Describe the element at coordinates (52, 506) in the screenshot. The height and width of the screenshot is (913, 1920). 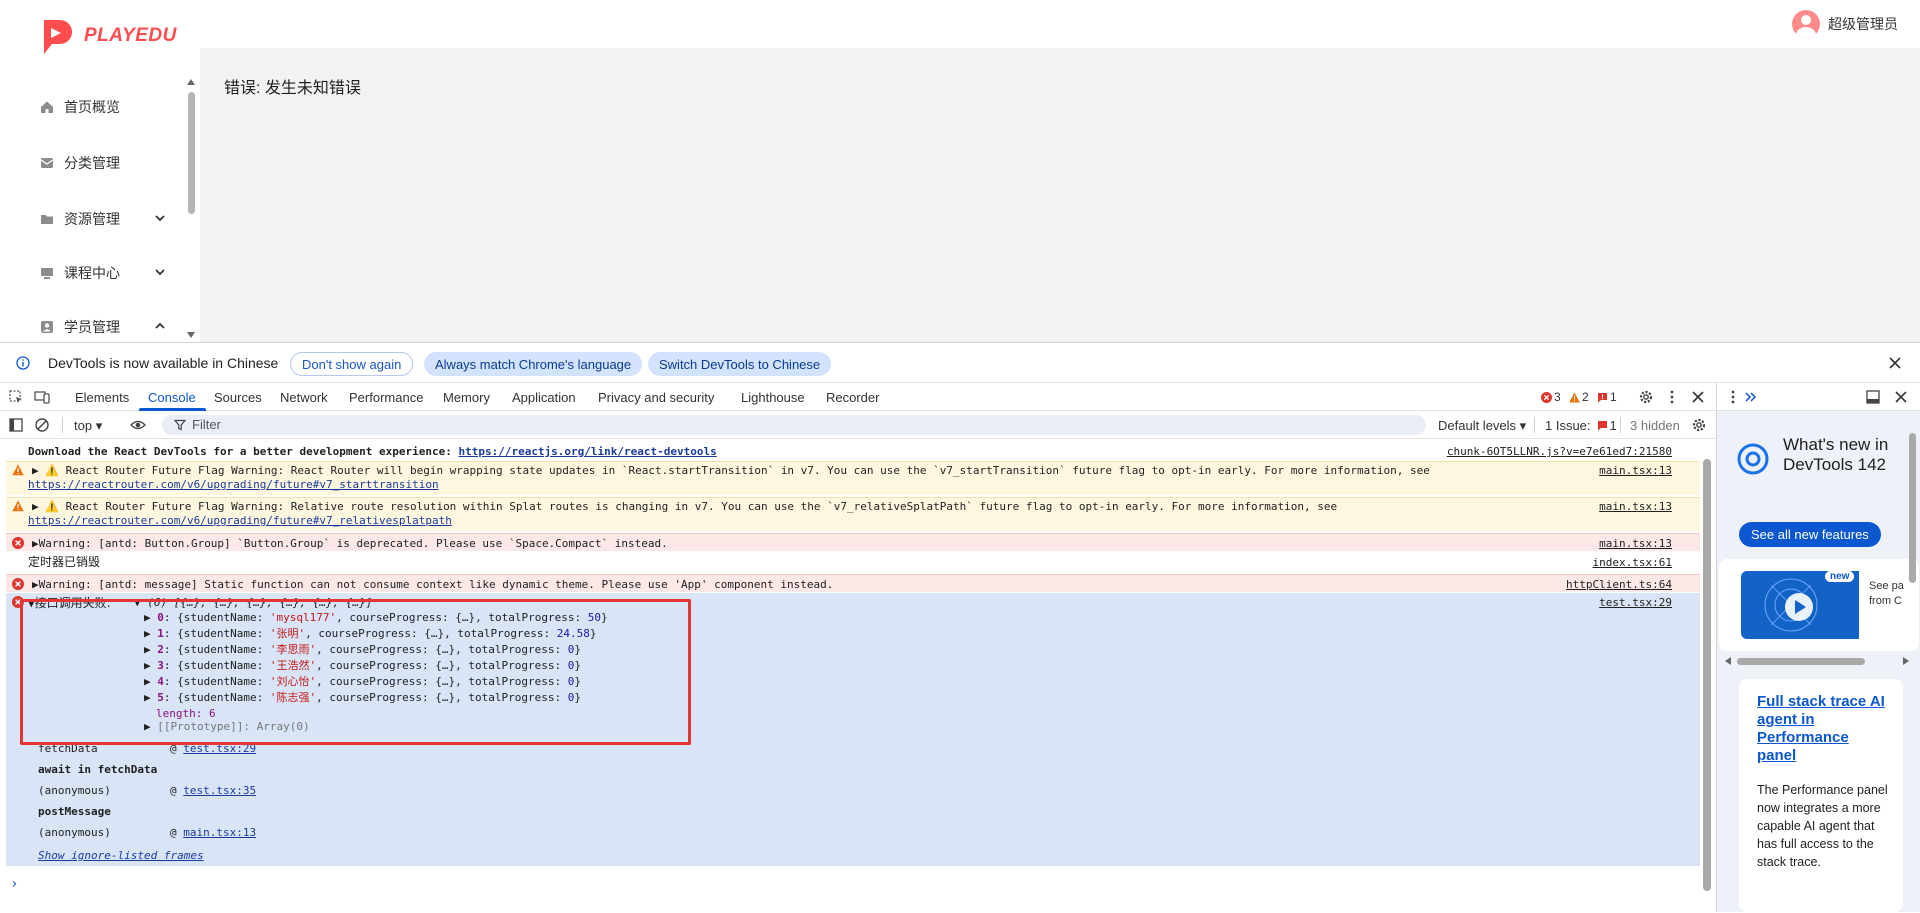
I see `warning-emoji-icon: ⚠️` at that location.